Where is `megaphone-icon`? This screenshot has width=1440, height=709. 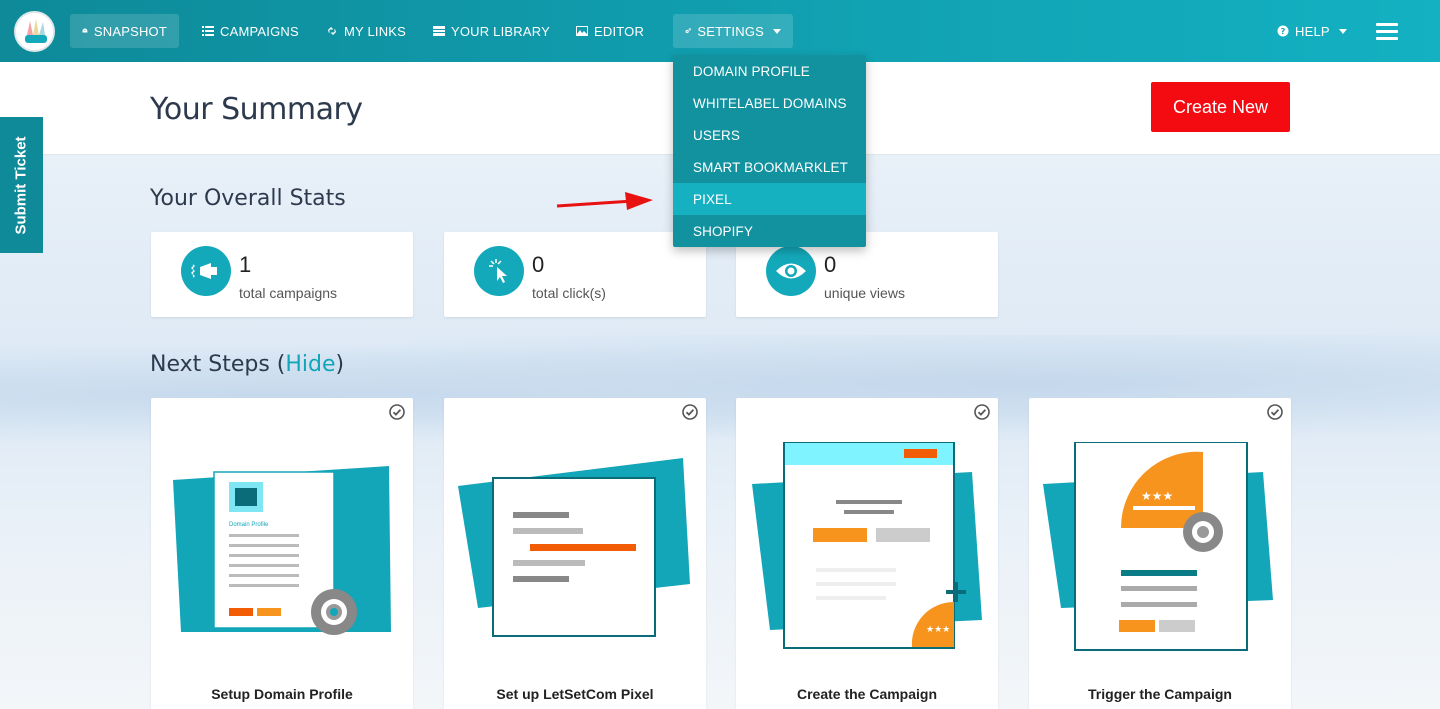 megaphone-icon is located at coordinates (206, 271).